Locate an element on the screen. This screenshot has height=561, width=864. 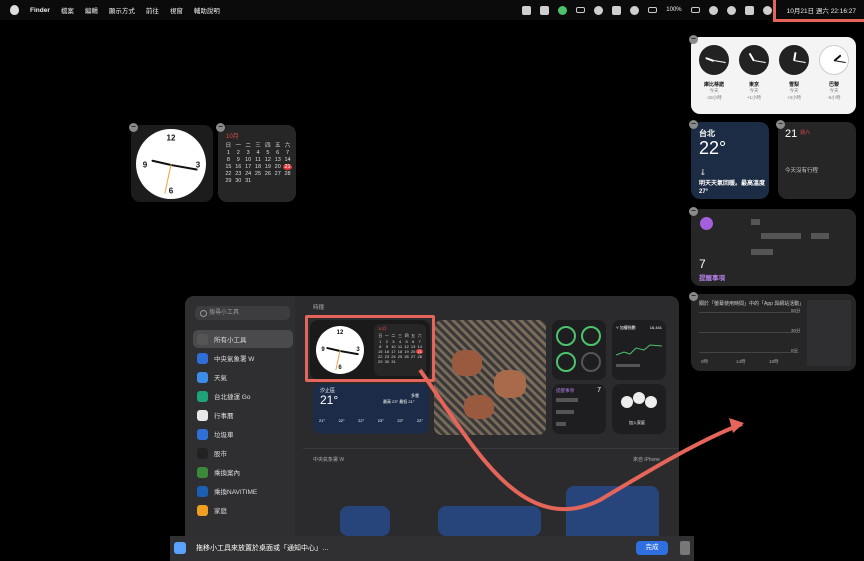
trash-icon is located at coordinates (685, 548).